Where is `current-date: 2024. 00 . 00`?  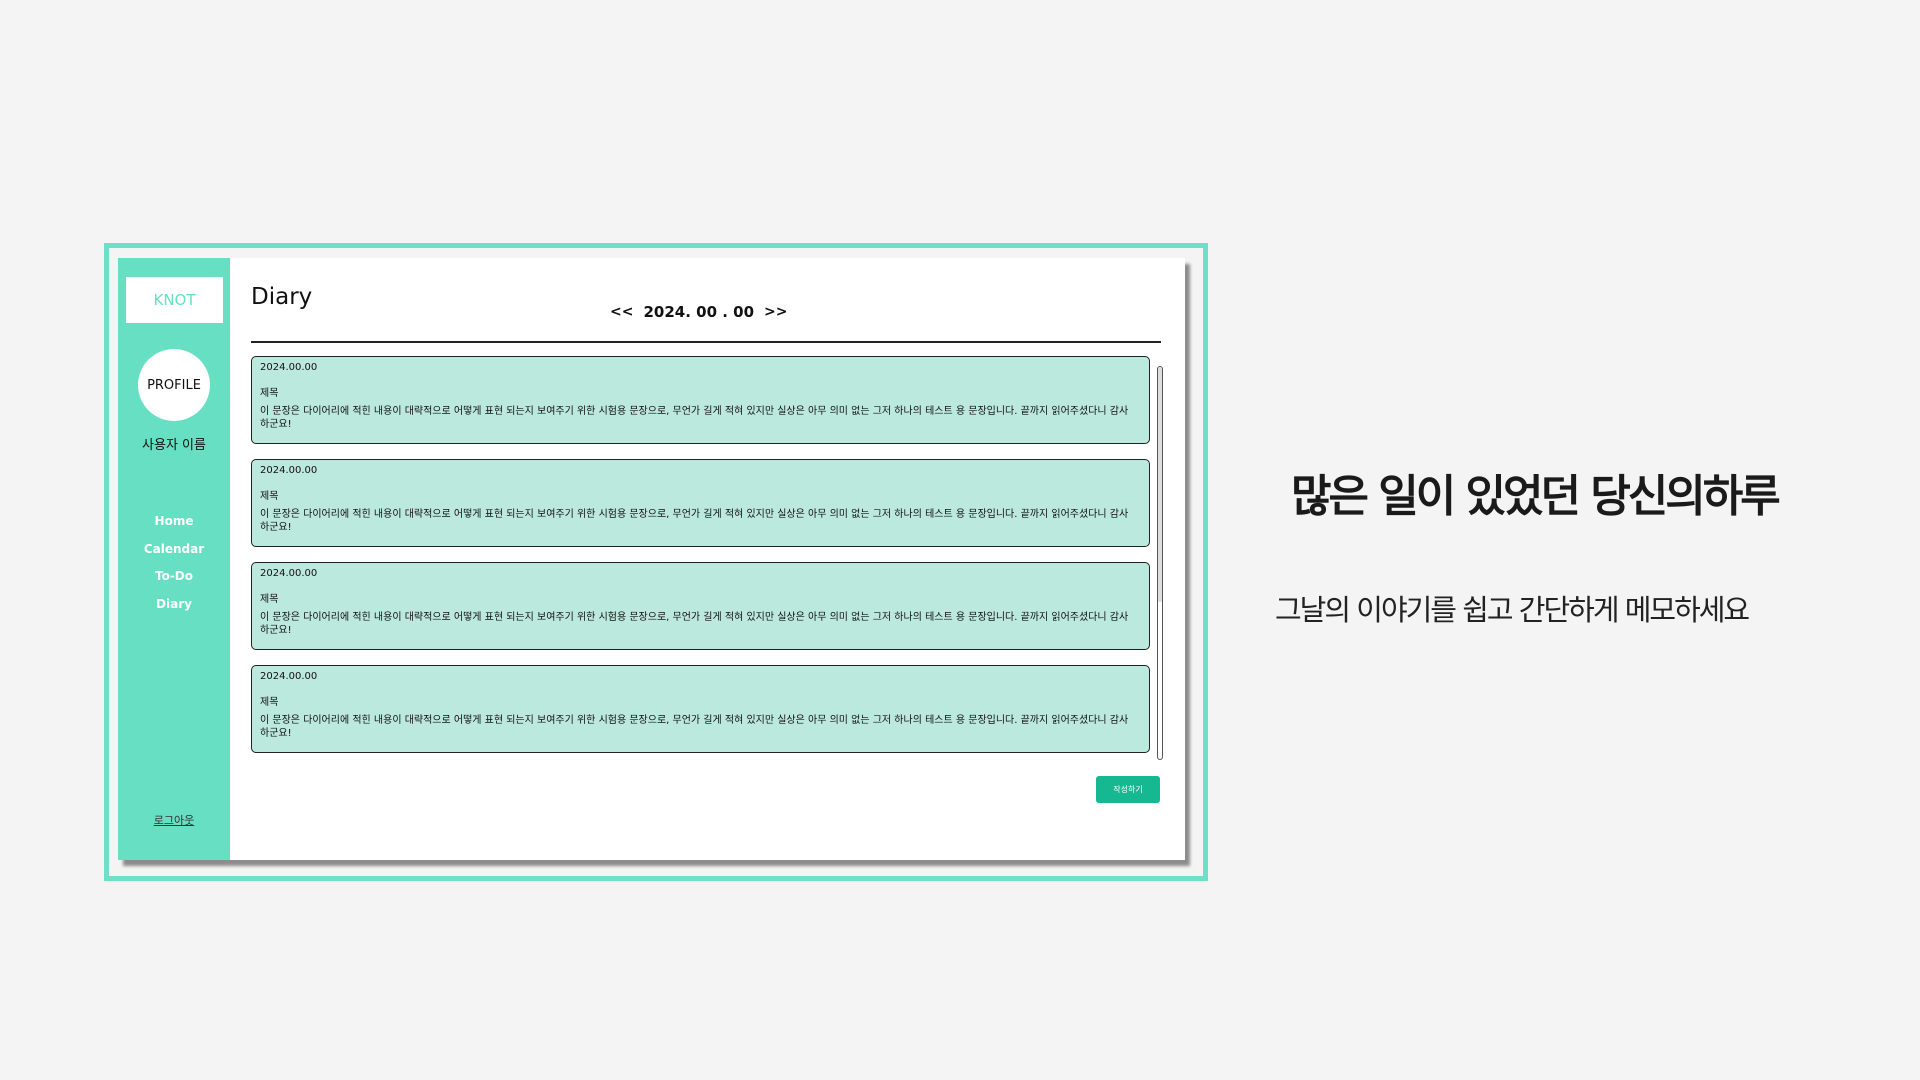
current-date: 2024. 00 . 00 is located at coordinates (699, 312).